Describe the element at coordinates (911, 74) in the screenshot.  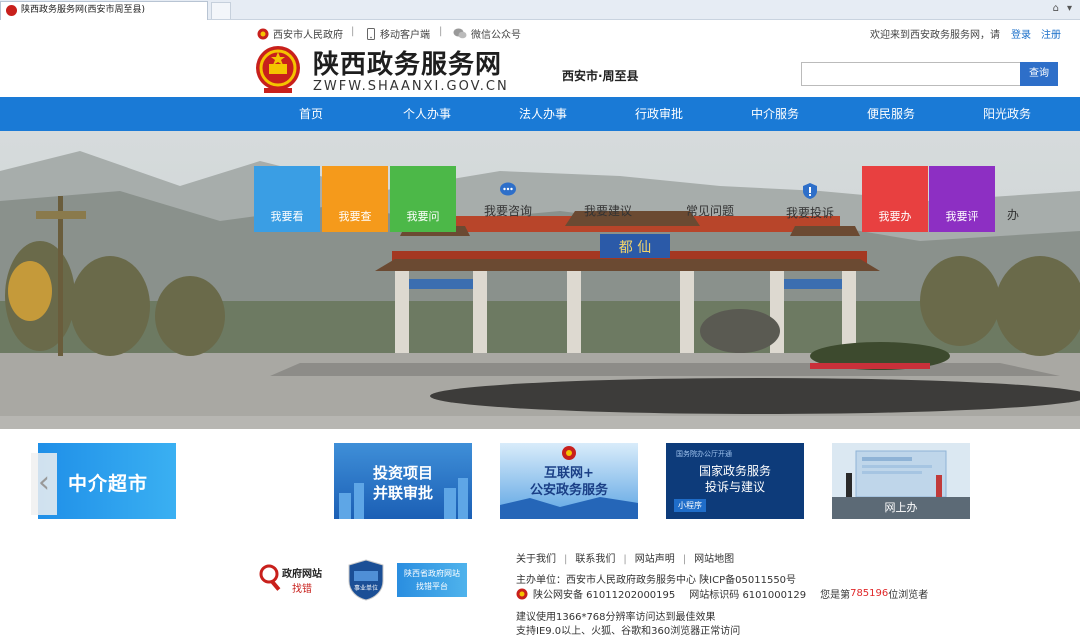
I see `search-input` at that location.